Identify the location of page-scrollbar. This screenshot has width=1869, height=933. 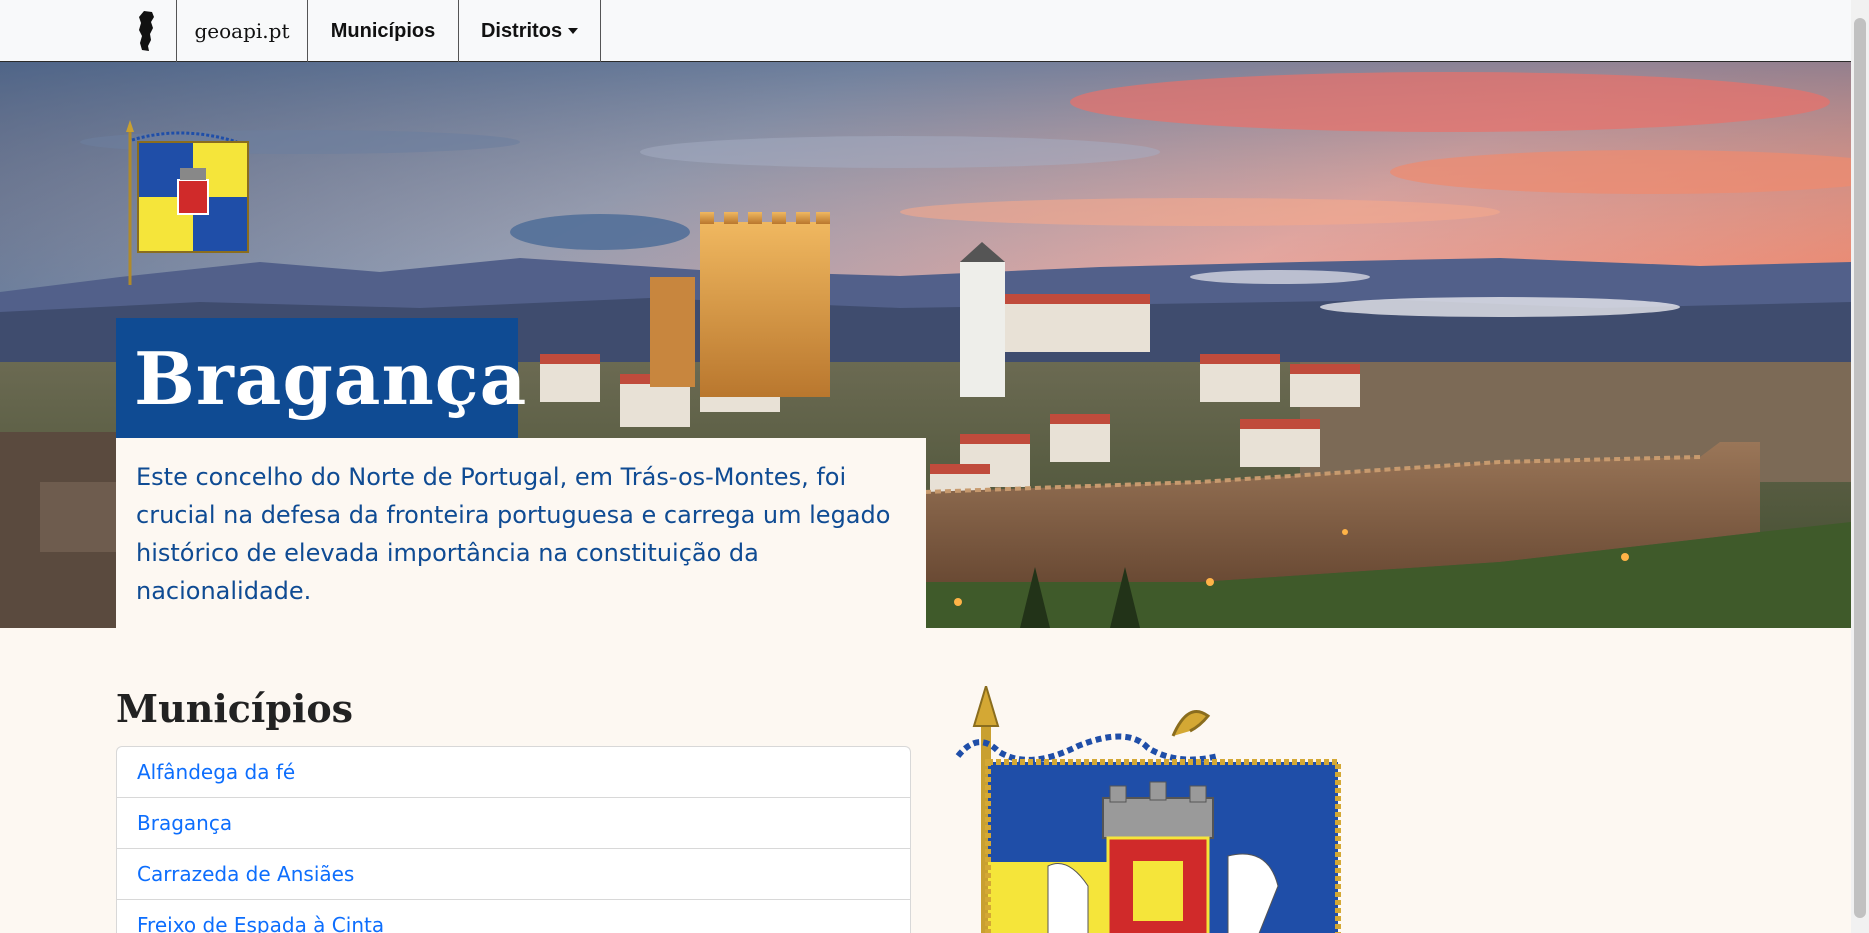
(1860, 466).